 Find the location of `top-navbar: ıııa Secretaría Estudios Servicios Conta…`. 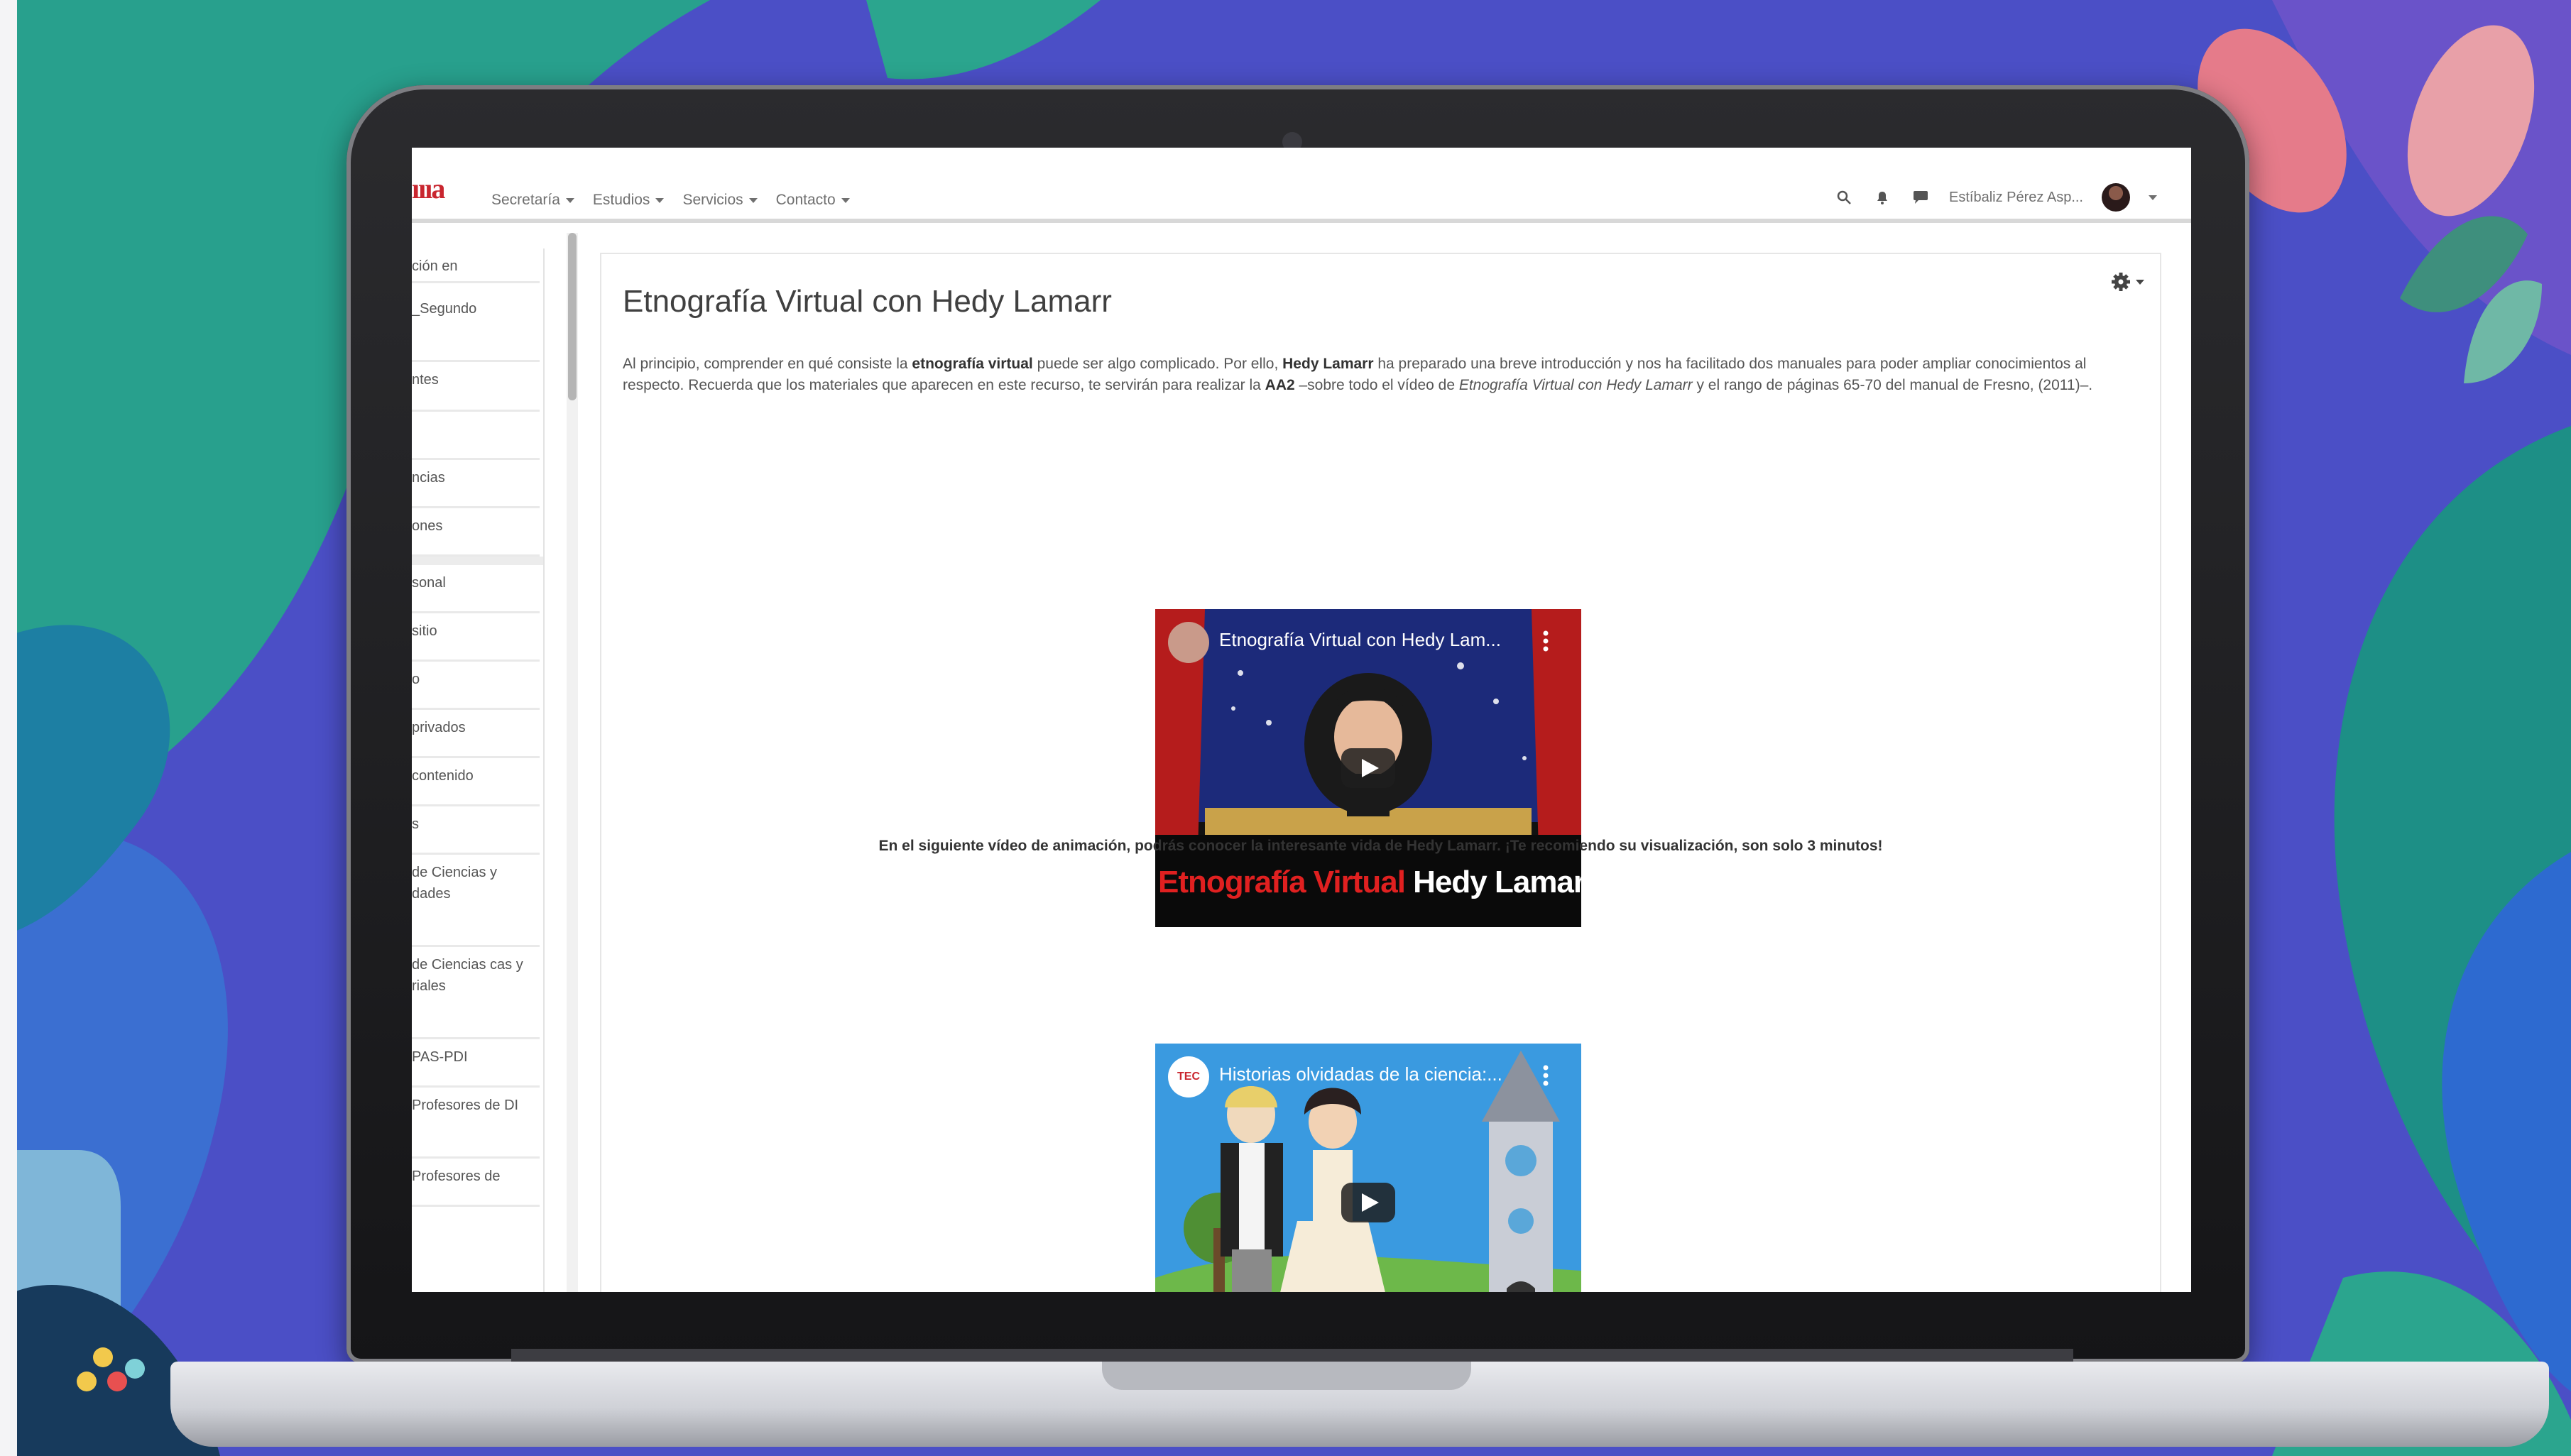

top-navbar: ıııa Secretaría Estudios Servicios Conta… is located at coordinates (1301, 185).